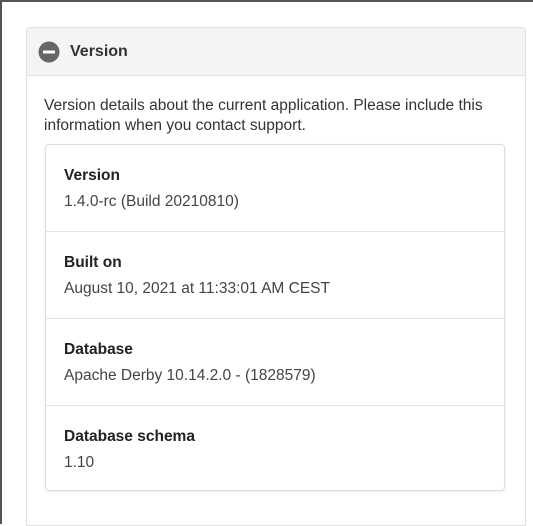  What do you see at coordinates (49, 52) in the screenshot?
I see `minus-circle-icon` at bounding box center [49, 52].